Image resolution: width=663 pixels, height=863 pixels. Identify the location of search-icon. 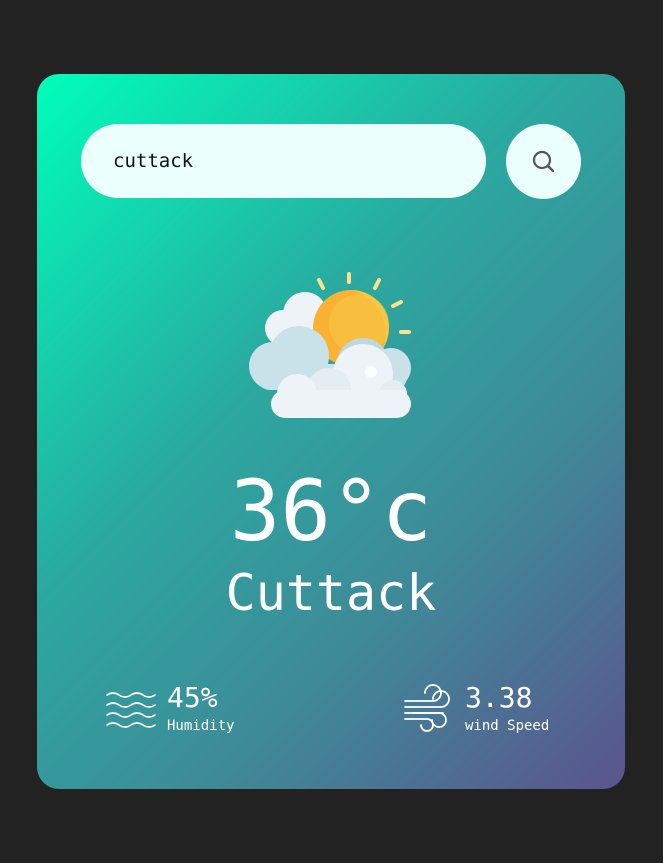
(543, 161).